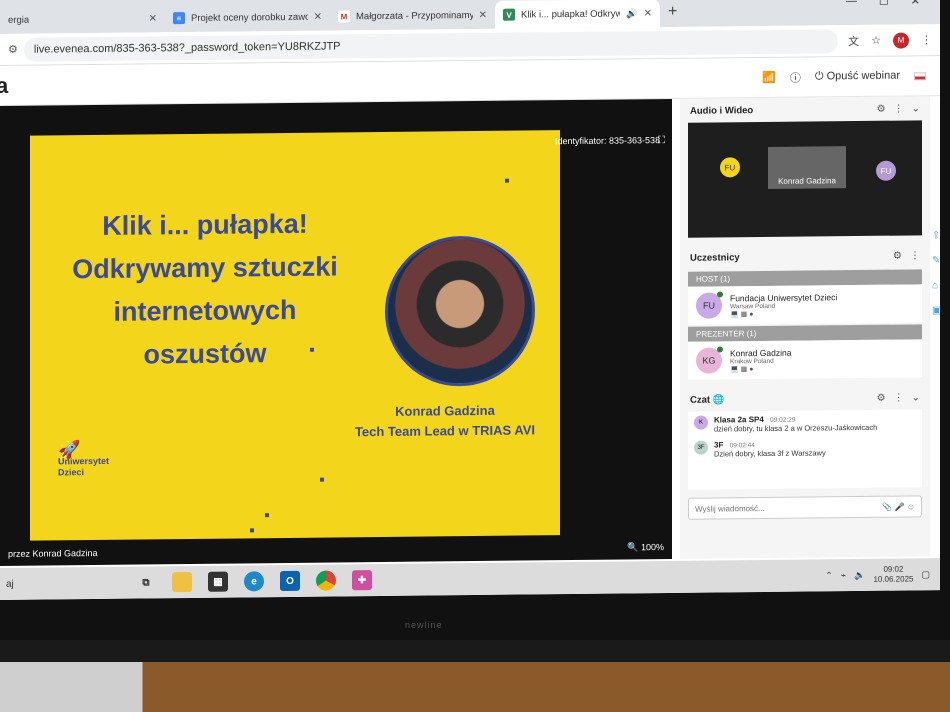  I want to click on maximize-icon: ☐, so click(884, 4).